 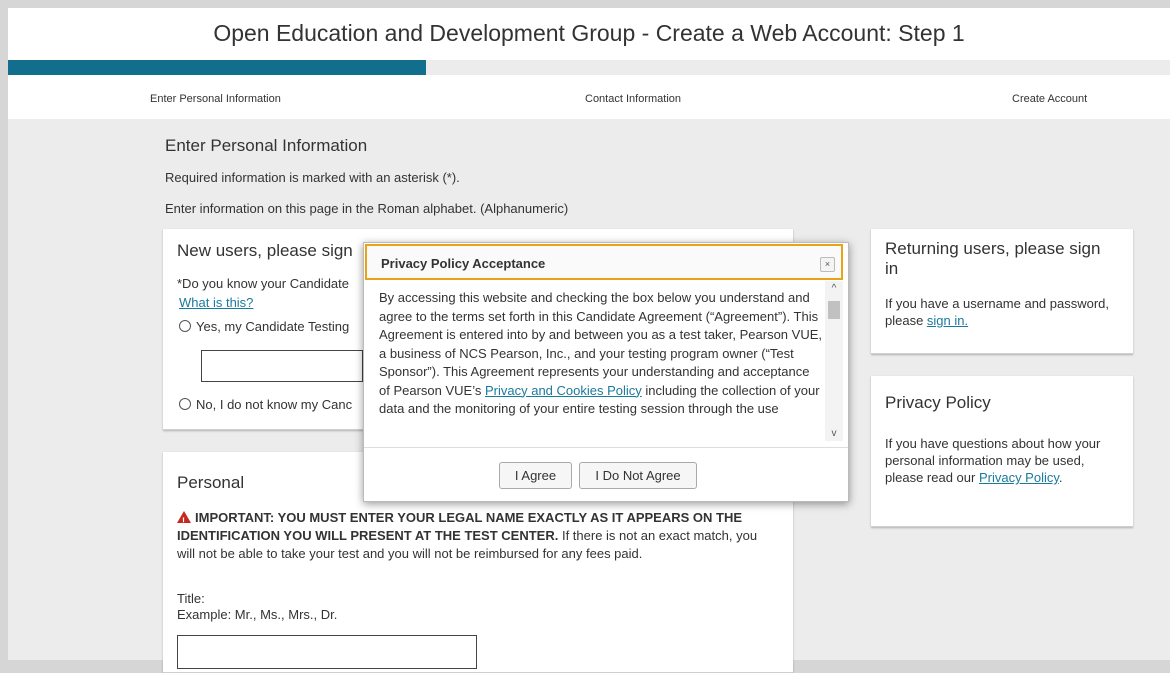 What do you see at coordinates (834, 310) in the screenshot?
I see `scrollbar-thumb` at bounding box center [834, 310].